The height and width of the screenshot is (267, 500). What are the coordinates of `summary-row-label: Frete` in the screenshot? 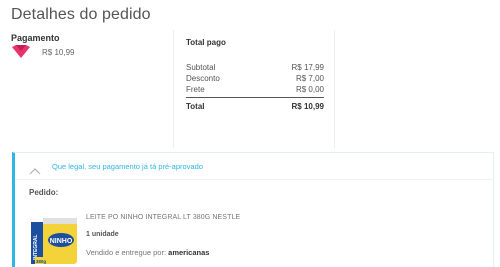 It's located at (195, 89).